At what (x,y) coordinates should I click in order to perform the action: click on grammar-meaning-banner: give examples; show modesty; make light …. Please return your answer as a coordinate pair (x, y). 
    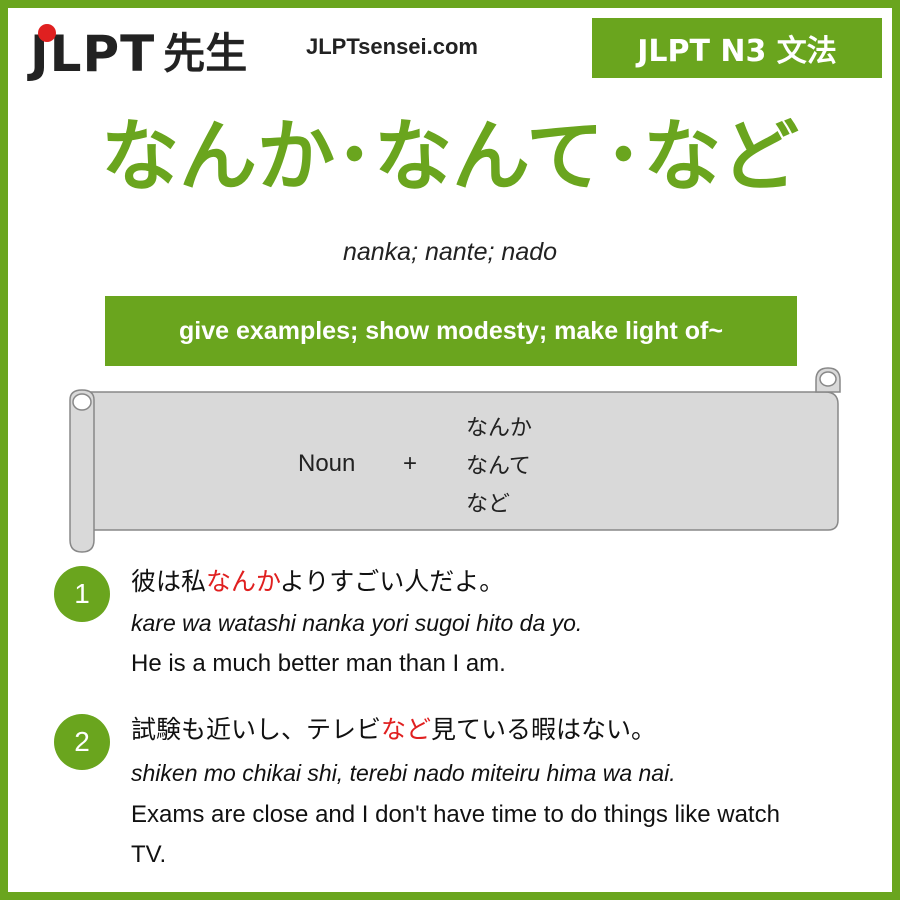
    Looking at the image, I should click on (451, 331).